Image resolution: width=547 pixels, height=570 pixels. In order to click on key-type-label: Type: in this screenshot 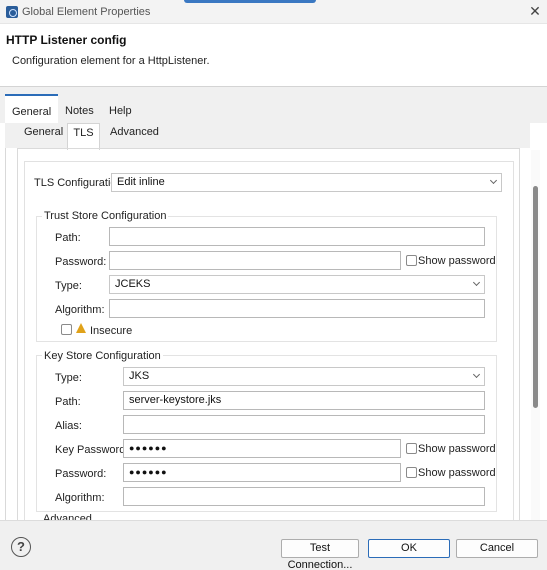, I will do `click(68, 378)`.